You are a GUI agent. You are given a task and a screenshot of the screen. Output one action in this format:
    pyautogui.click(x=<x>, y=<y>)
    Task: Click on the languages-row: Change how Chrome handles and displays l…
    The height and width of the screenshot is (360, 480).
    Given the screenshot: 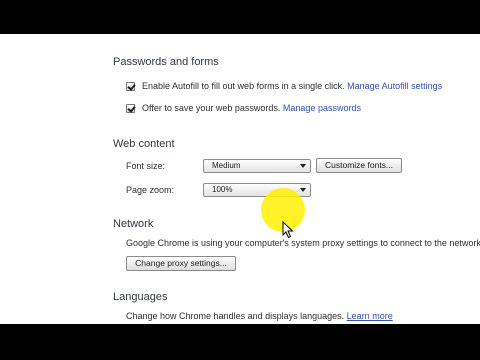 What is the action you would take?
    pyautogui.click(x=259, y=316)
    